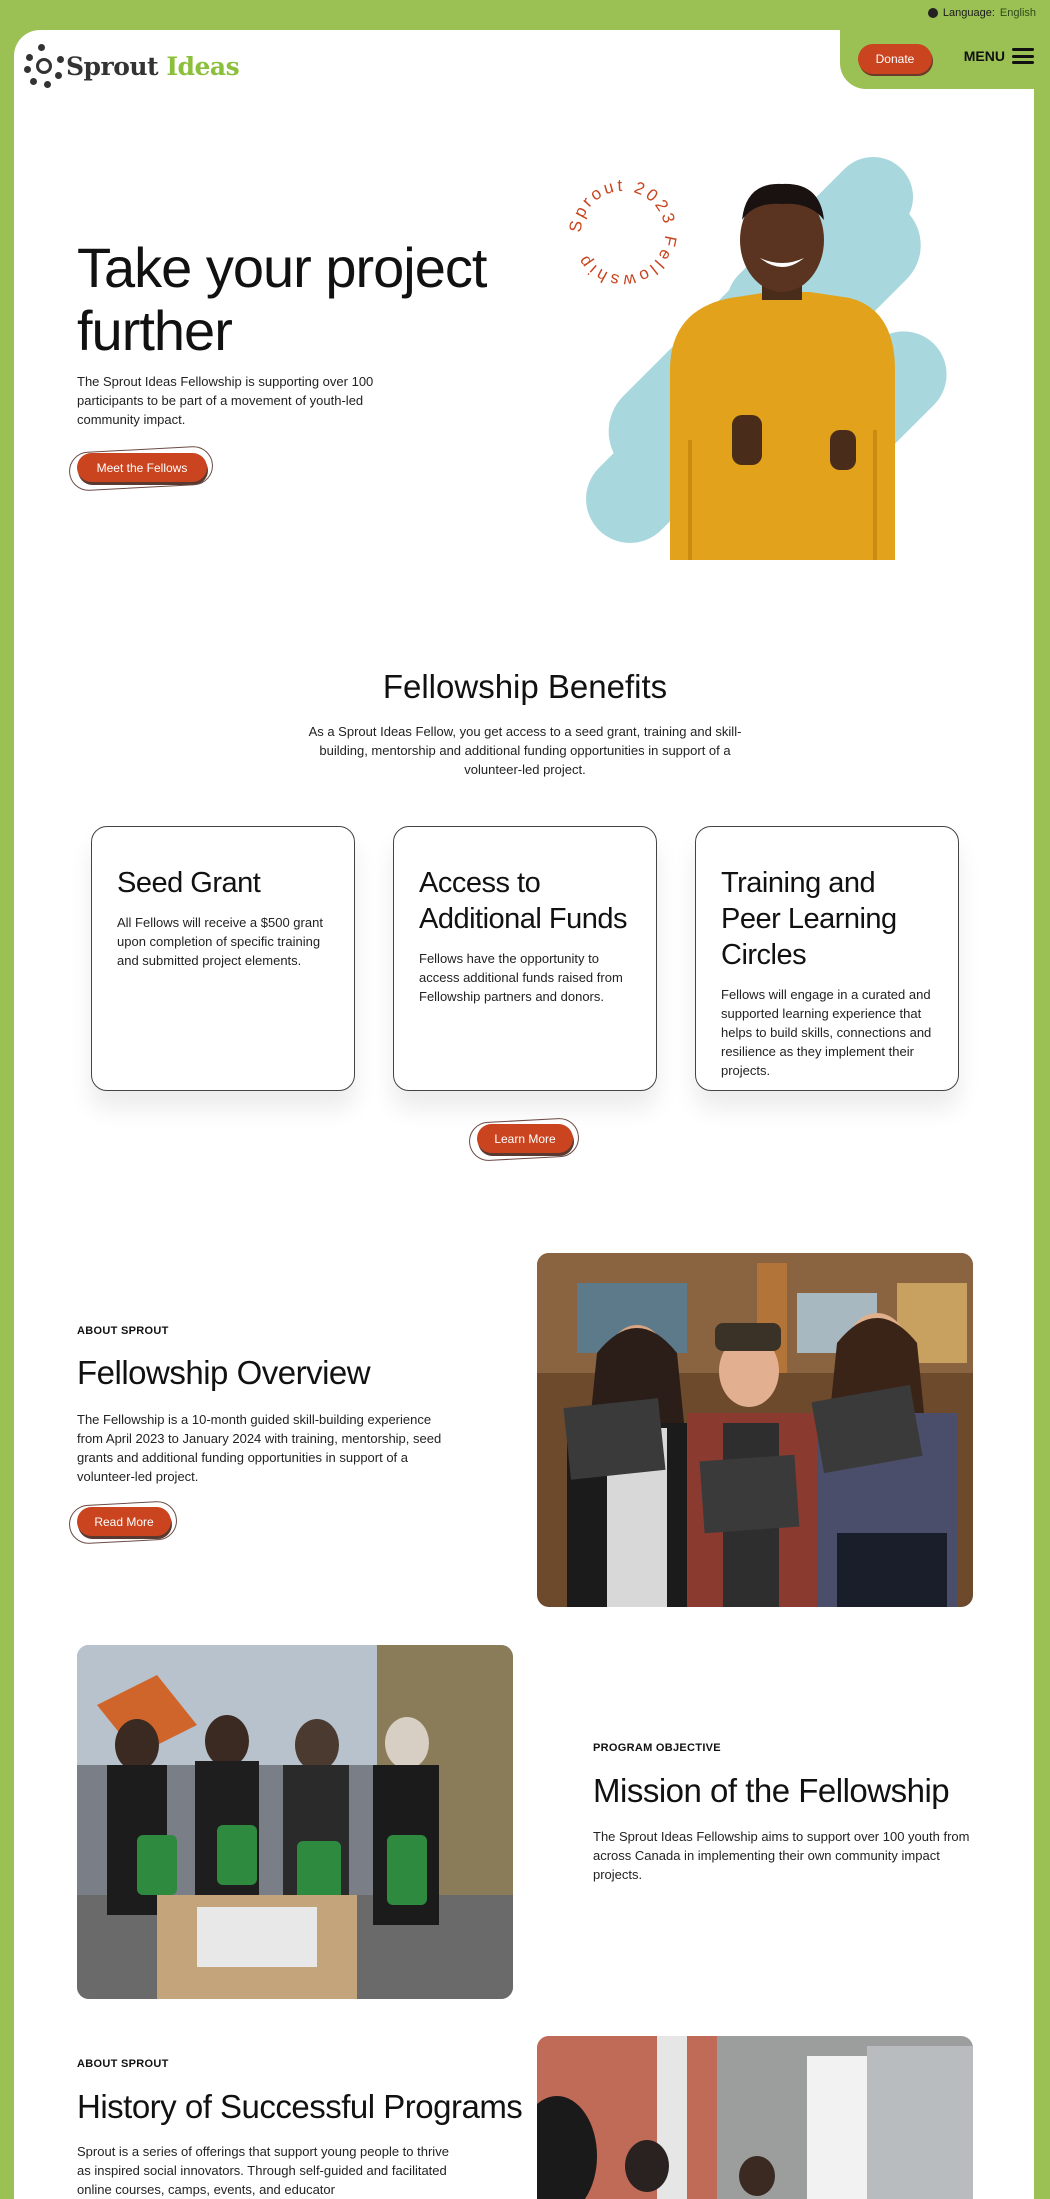 Image resolution: width=1050 pixels, height=2199 pixels. What do you see at coordinates (1018, 13) in the screenshot?
I see `language-value: English` at bounding box center [1018, 13].